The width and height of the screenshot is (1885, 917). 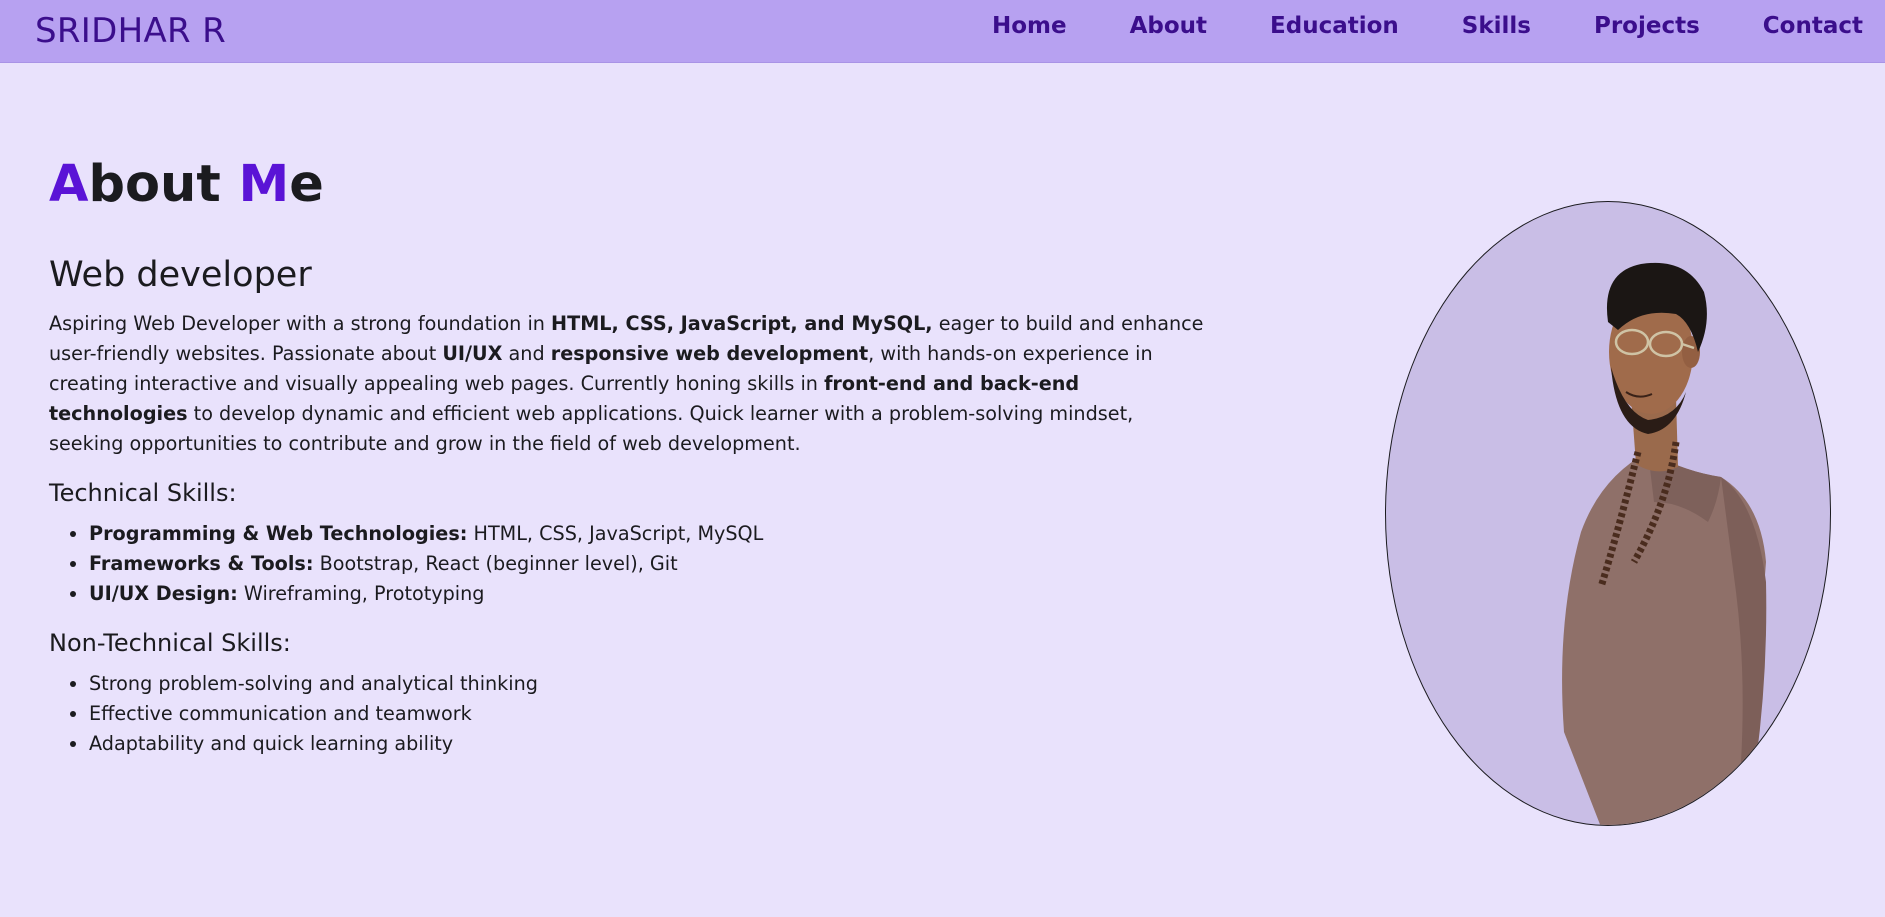 What do you see at coordinates (306, 184) in the screenshot?
I see `about-title-me-rest: e` at bounding box center [306, 184].